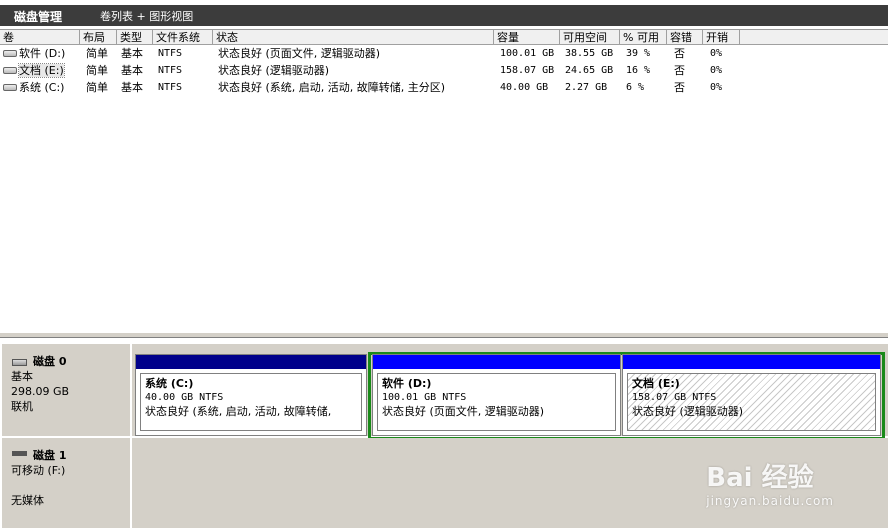 The image size is (888, 528). What do you see at coordinates (590, 37) in the screenshot?
I see `column-free-space: 可用空间` at bounding box center [590, 37].